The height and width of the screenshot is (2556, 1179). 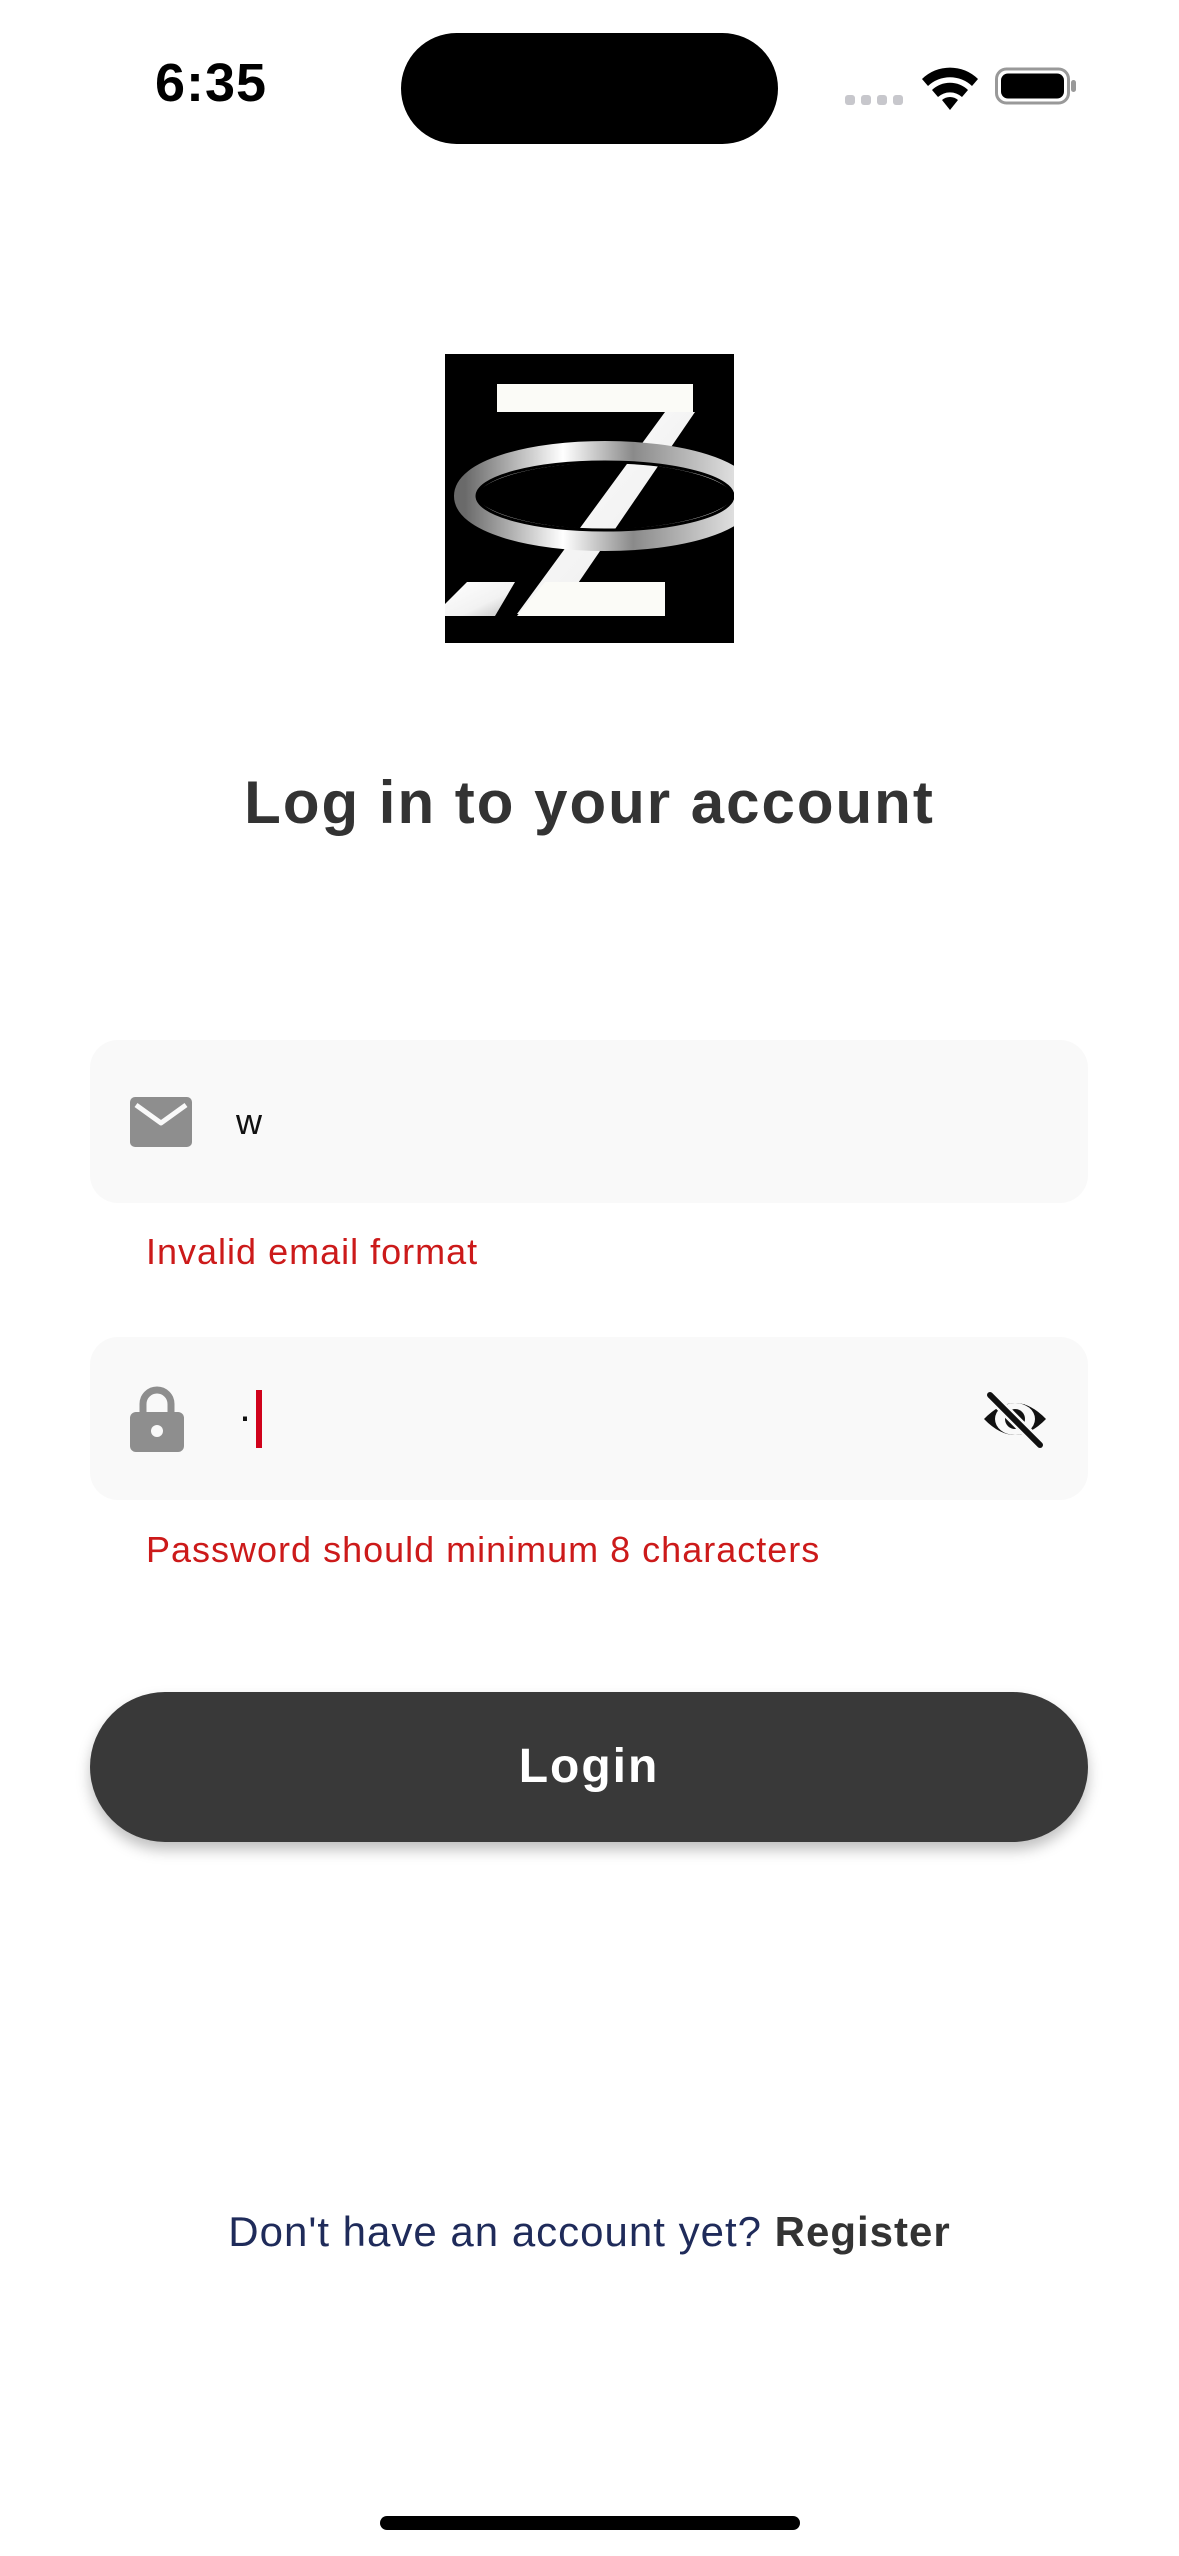 What do you see at coordinates (1035, 86) in the screenshot?
I see `battery-icon` at bounding box center [1035, 86].